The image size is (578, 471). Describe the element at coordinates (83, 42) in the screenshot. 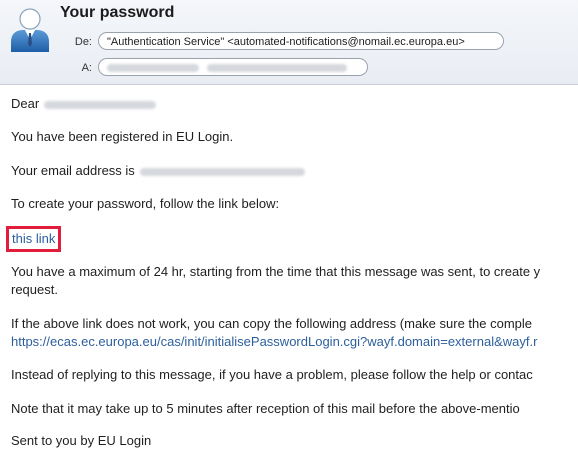

I see `from-label: De:` at that location.